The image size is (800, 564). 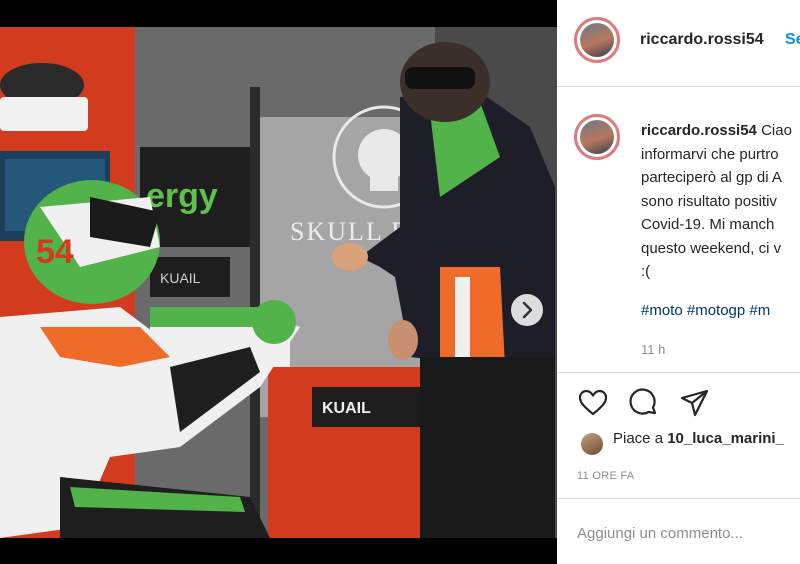 I want to click on caption-avatar, so click(x=597, y=137).